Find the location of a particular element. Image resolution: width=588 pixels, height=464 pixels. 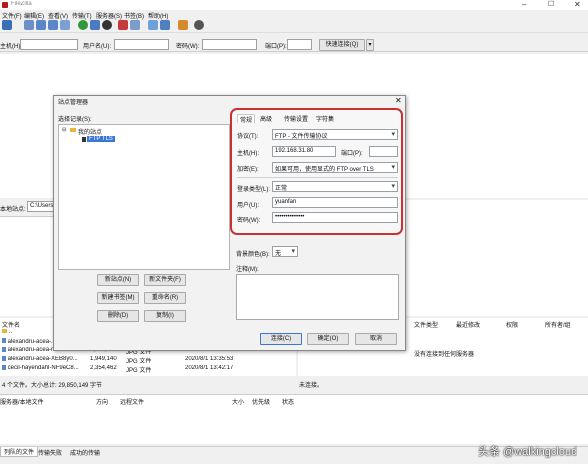

disconnect-icon is located at coordinates (123, 25).